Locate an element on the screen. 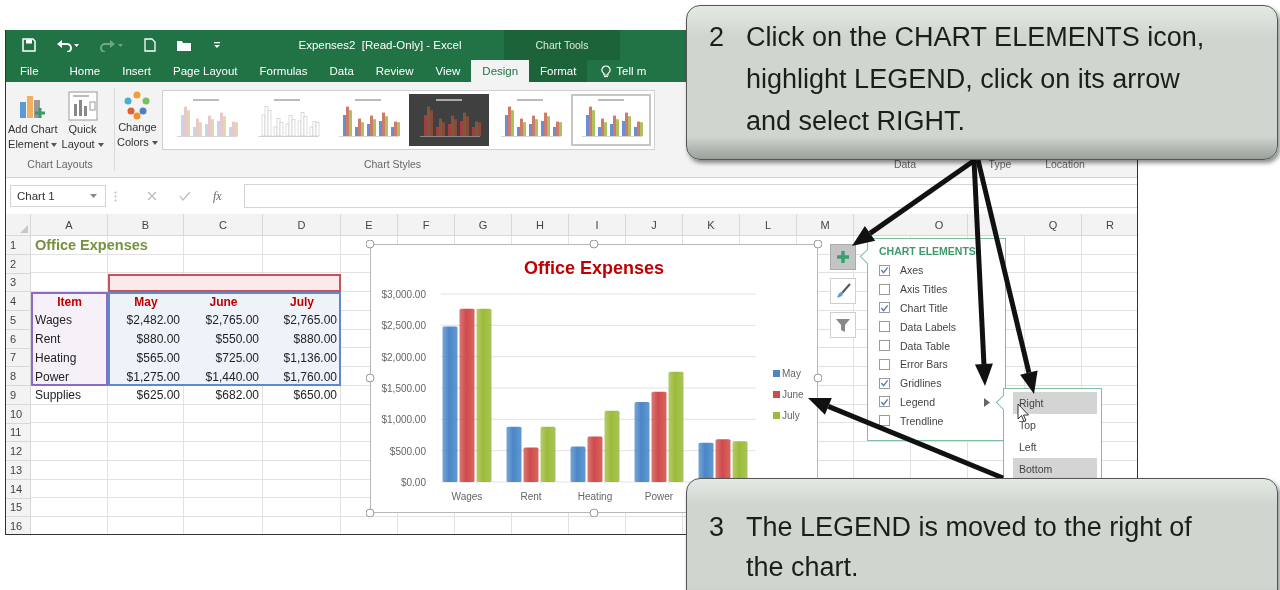 The image size is (1280, 590). save-icon is located at coordinates (29, 45).